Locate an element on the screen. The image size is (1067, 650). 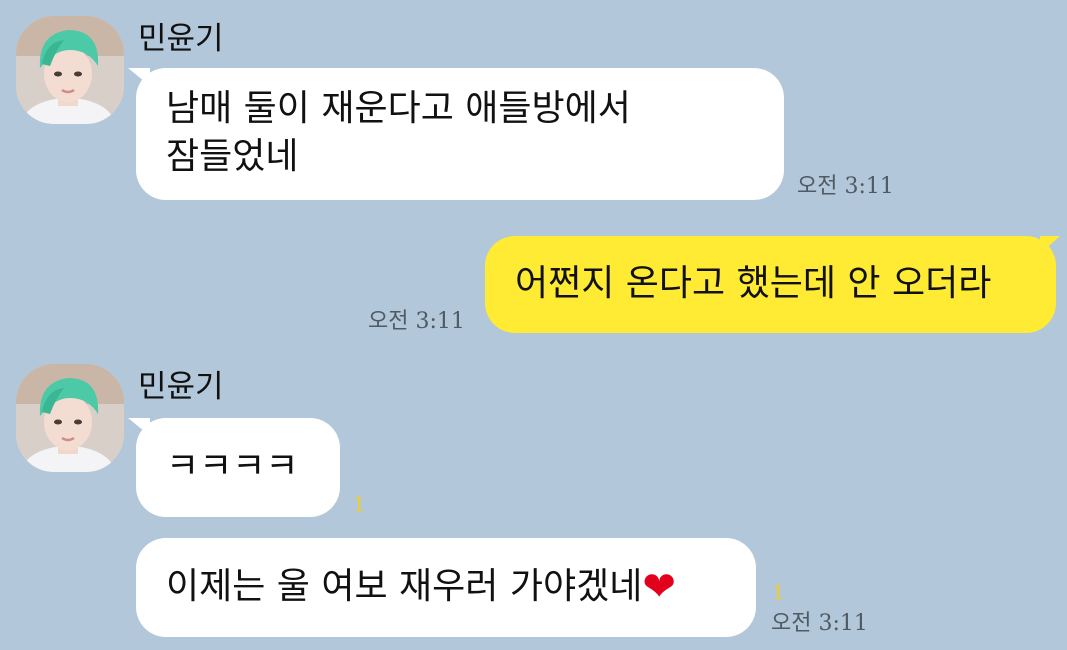
message-text: 이제는 울 여보 재우러 가야겠네 is located at coordinates (404, 586).